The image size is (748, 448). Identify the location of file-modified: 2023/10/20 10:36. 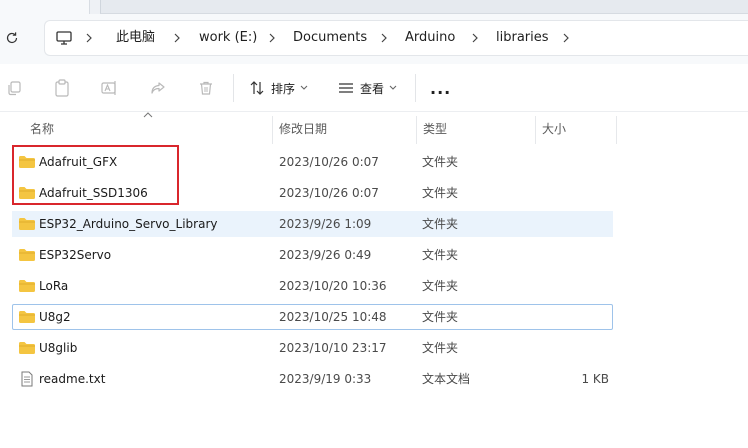
(333, 286).